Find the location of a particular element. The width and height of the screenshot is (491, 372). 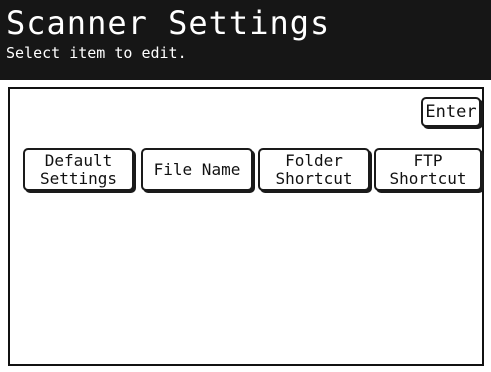

folder-shortcut-button: Folder Shortcut is located at coordinates (314, 169).